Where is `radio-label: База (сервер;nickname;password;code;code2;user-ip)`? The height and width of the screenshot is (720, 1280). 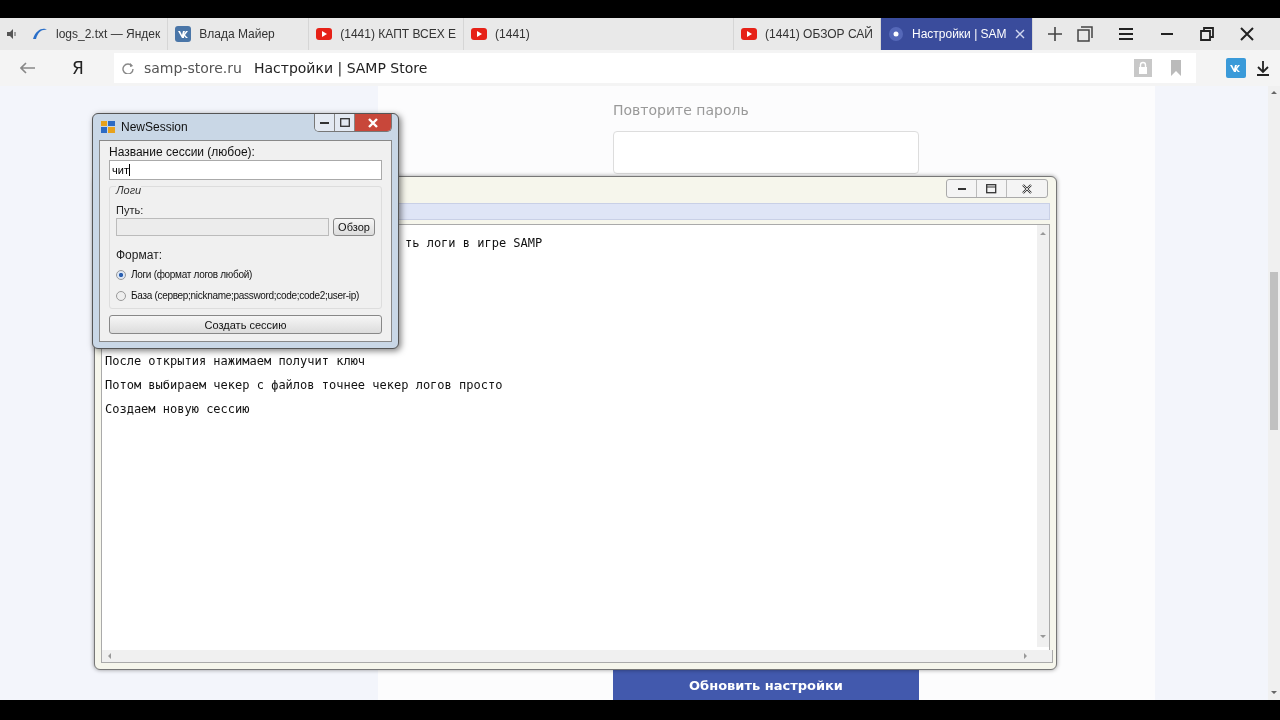 radio-label: База (сервер;nickname;password;code;code2;user-ip) is located at coordinates (245, 295).